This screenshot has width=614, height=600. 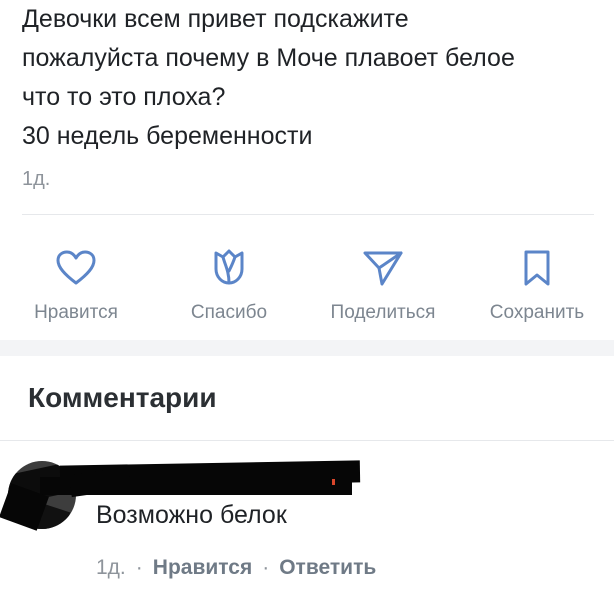 I want to click on comment-meta: 1д. · Нравится · Ответить, so click(x=236, y=568).